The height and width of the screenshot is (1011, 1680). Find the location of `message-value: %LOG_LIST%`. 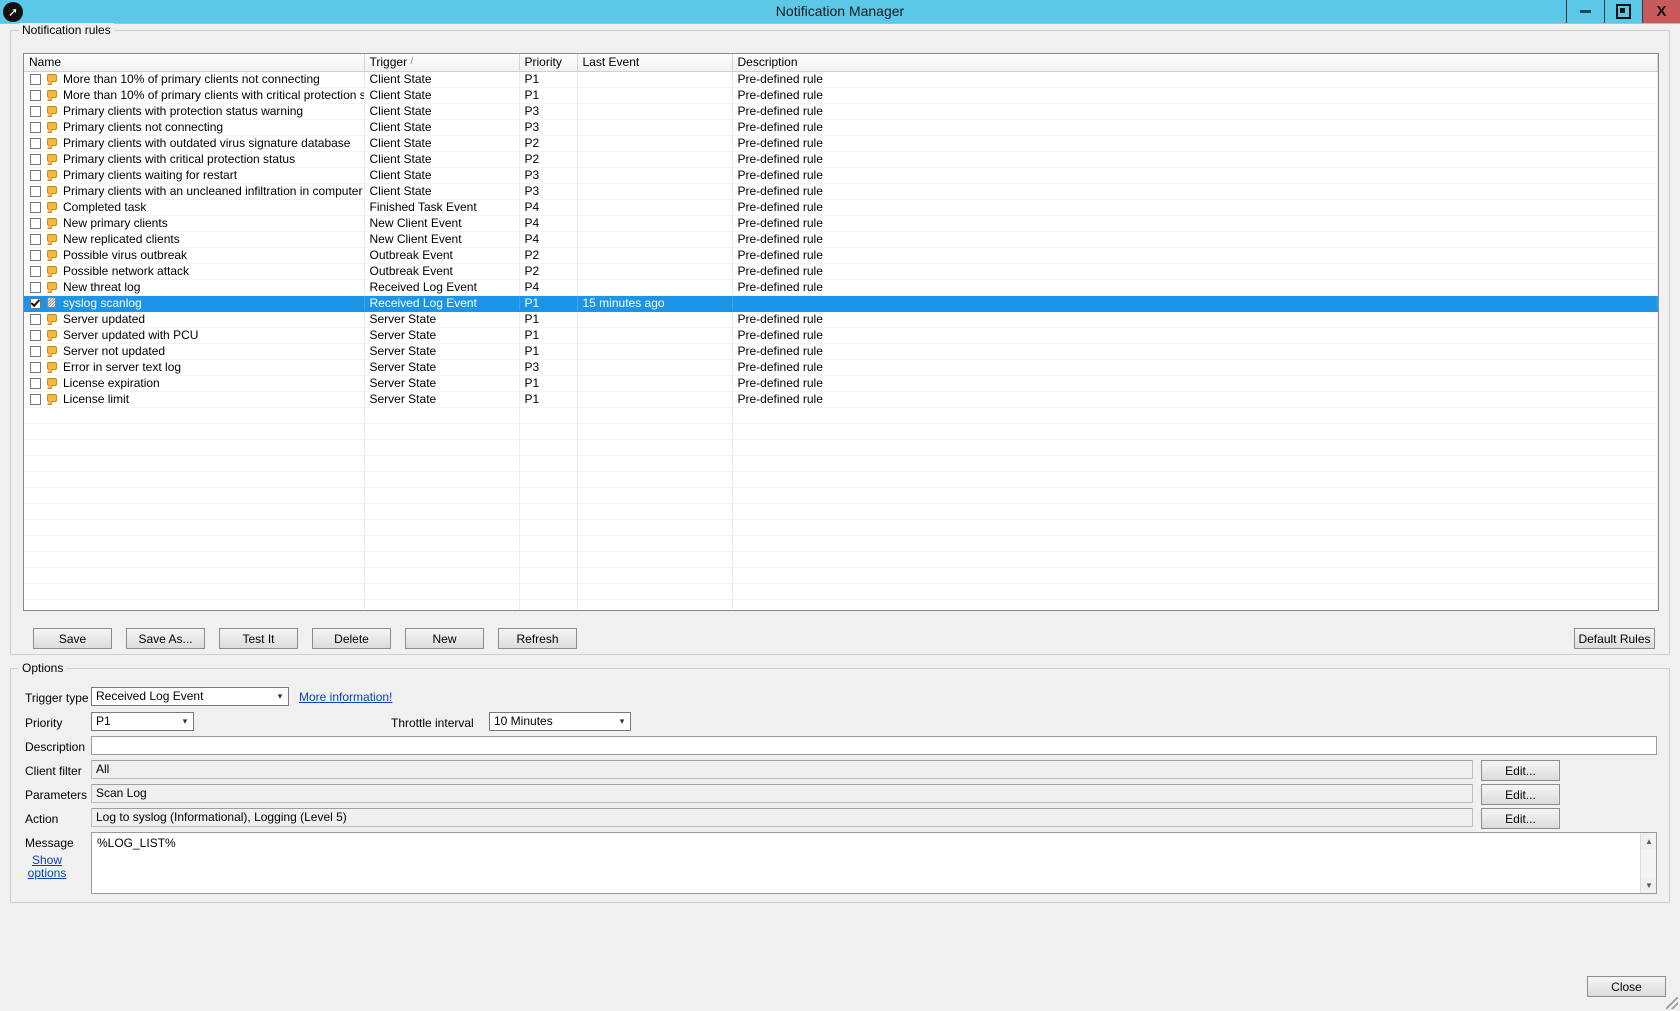

message-value: %LOG_LIST% is located at coordinates (136, 843).